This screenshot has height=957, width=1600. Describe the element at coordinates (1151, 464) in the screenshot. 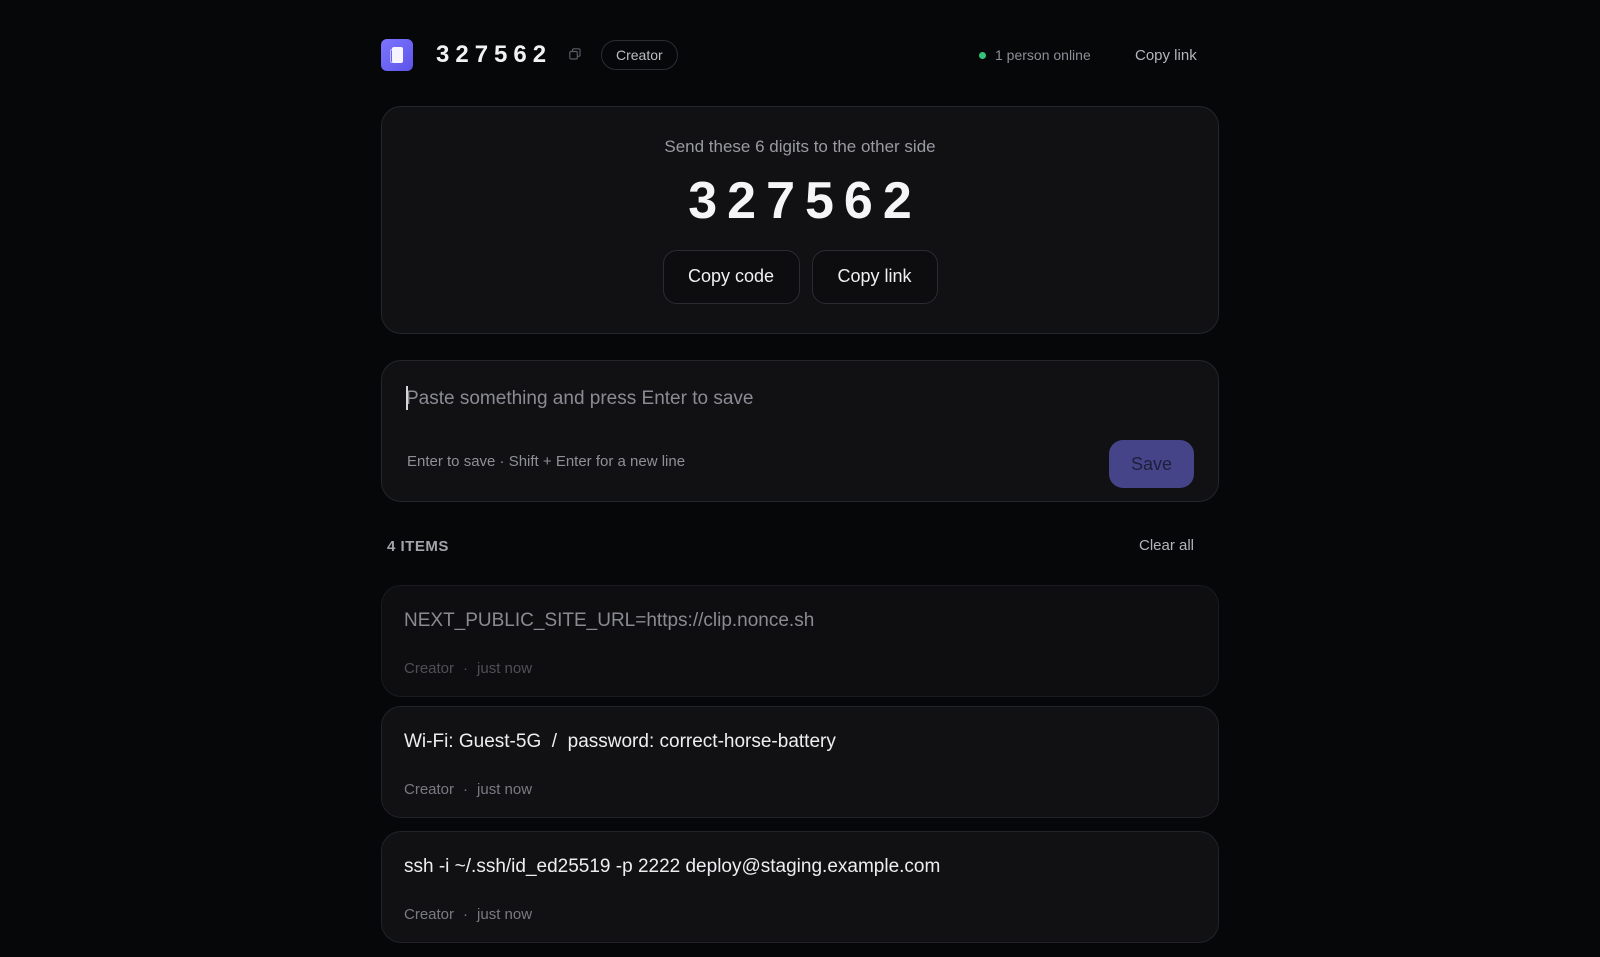

I see `save-button: Save` at that location.